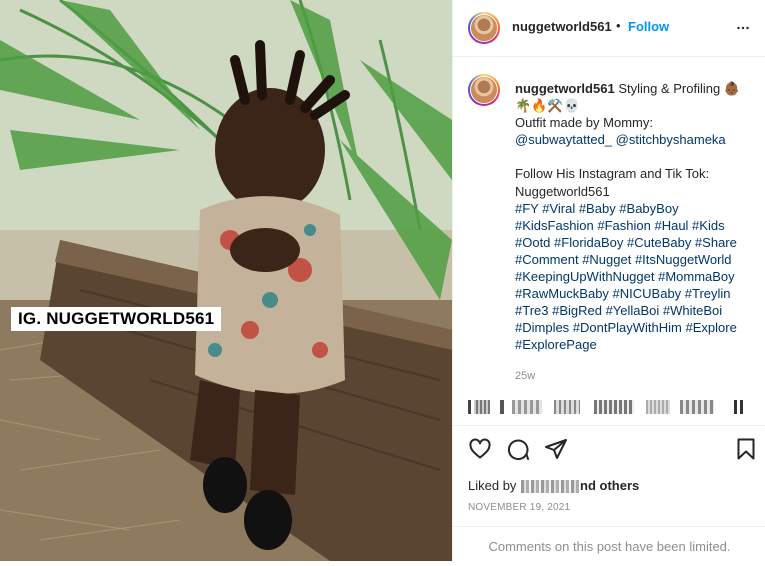  What do you see at coordinates (609, 544) in the screenshot?
I see `comments-limited-note: Comments on this post have been limited.` at bounding box center [609, 544].